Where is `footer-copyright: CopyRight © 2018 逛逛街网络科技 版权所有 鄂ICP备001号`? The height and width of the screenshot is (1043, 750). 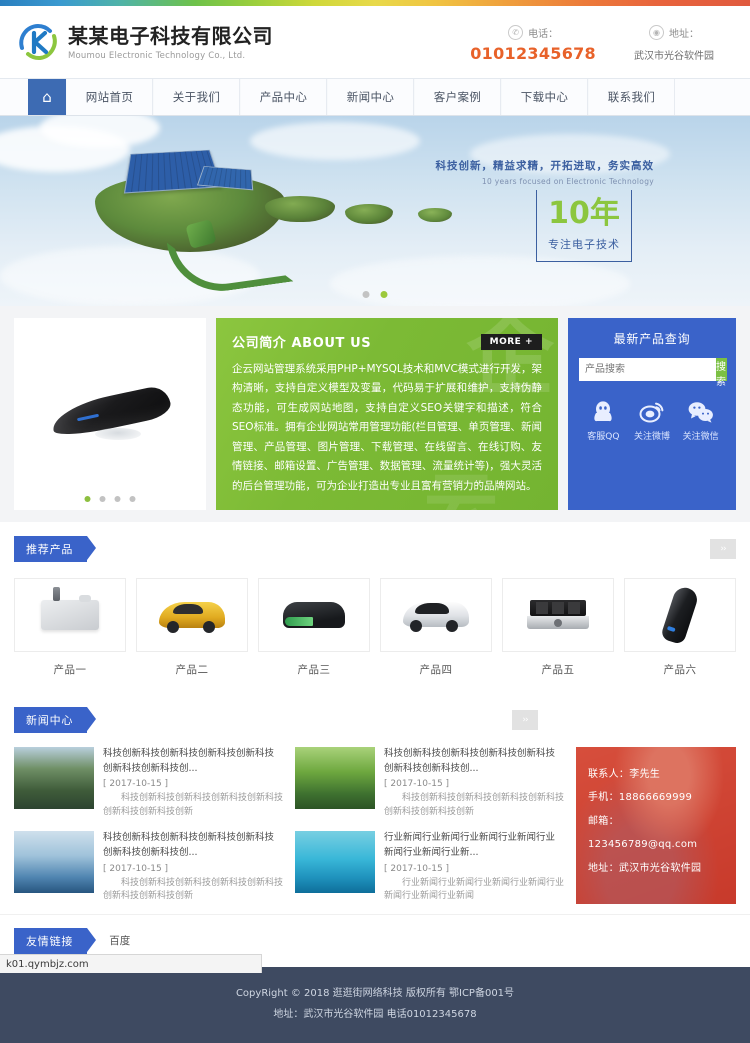 footer-copyright: CopyRight © 2018 逛逛街网络科技 版权所有 鄂ICP备001号 is located at coordinates (375, 993).